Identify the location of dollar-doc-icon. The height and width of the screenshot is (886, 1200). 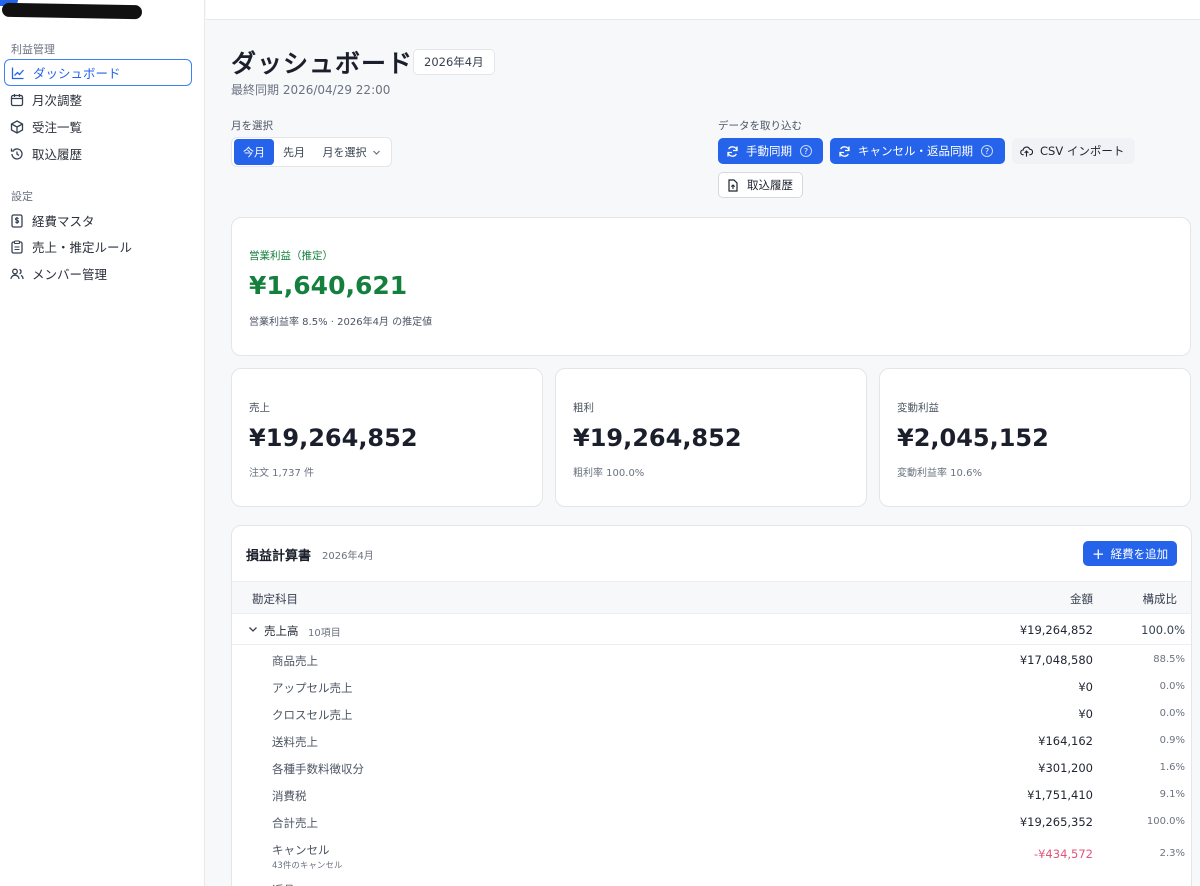
(17, 220).